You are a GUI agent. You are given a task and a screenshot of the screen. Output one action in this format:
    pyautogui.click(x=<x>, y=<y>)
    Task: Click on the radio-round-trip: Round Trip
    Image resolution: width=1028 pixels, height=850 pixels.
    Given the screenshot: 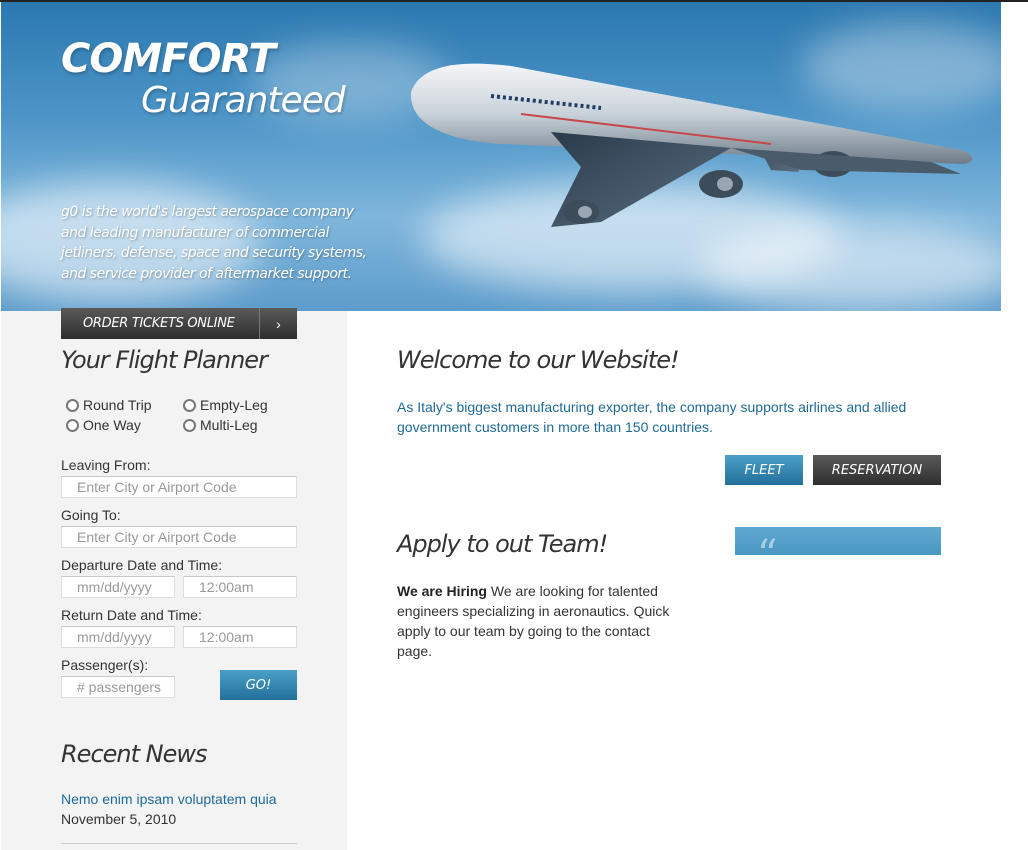 What is the action you would take?
    pyautogui.click(x=108, y=405)
    